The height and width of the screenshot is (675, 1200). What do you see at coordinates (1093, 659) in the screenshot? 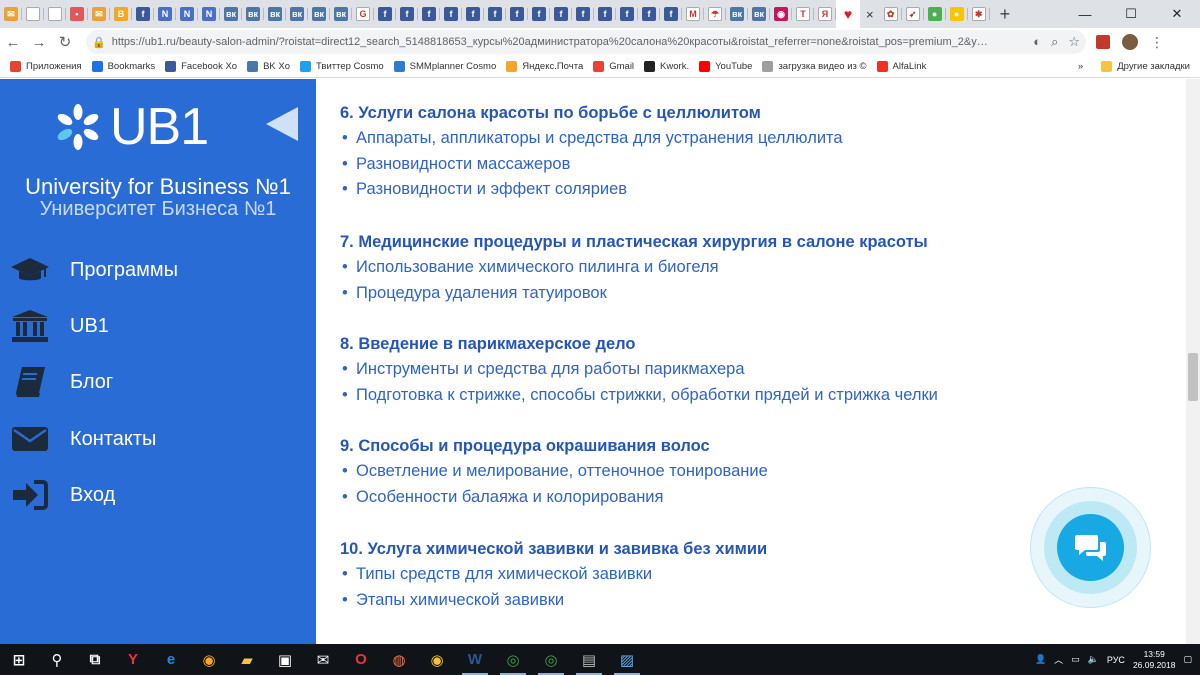
I see `volume-icon: 🔈` at bounding box center [1093, 659].